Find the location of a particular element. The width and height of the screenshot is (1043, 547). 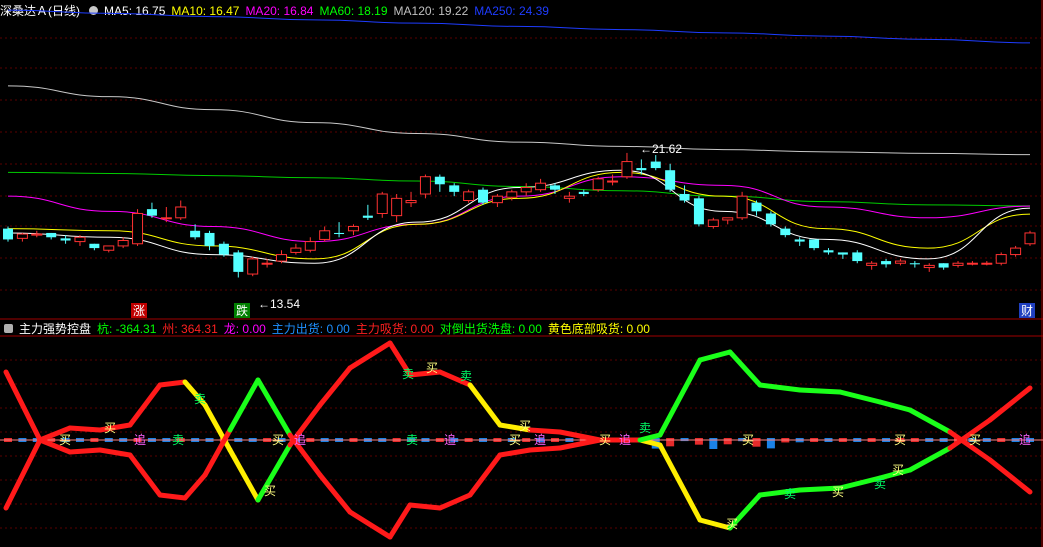

signal-sell-3: 卖 is located at coordinates (408, 374).